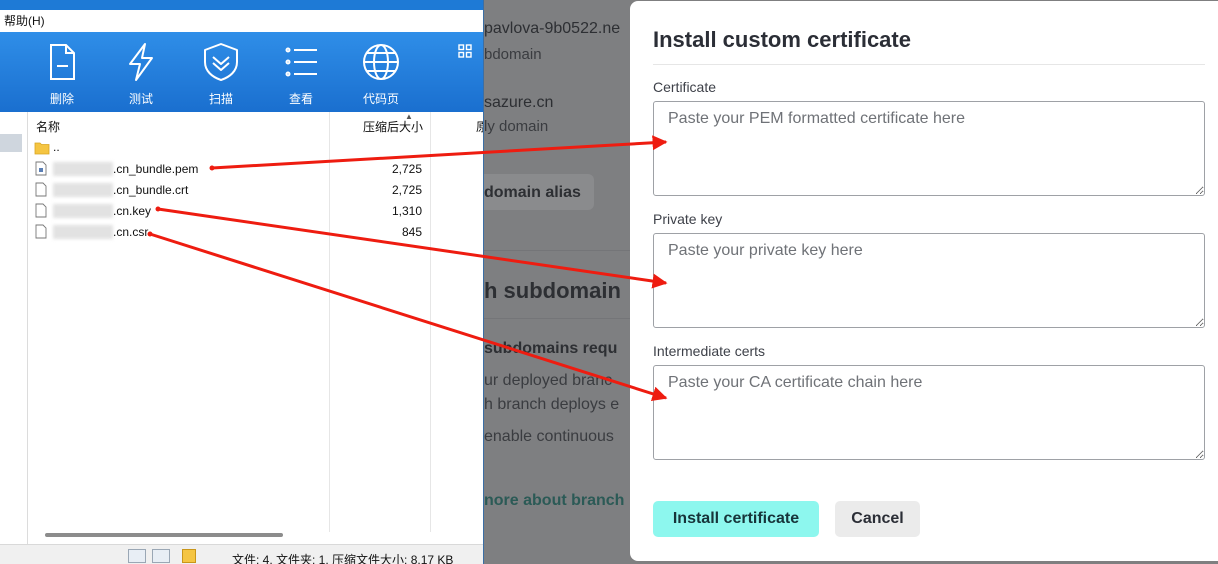 Image resolution: width=1218 pixels, height=564 pixels. What do you see at coordinates (552, 290) in the screenshot?
I see `bg-section-heading: h subdomain` at bounding box center [552, 290].